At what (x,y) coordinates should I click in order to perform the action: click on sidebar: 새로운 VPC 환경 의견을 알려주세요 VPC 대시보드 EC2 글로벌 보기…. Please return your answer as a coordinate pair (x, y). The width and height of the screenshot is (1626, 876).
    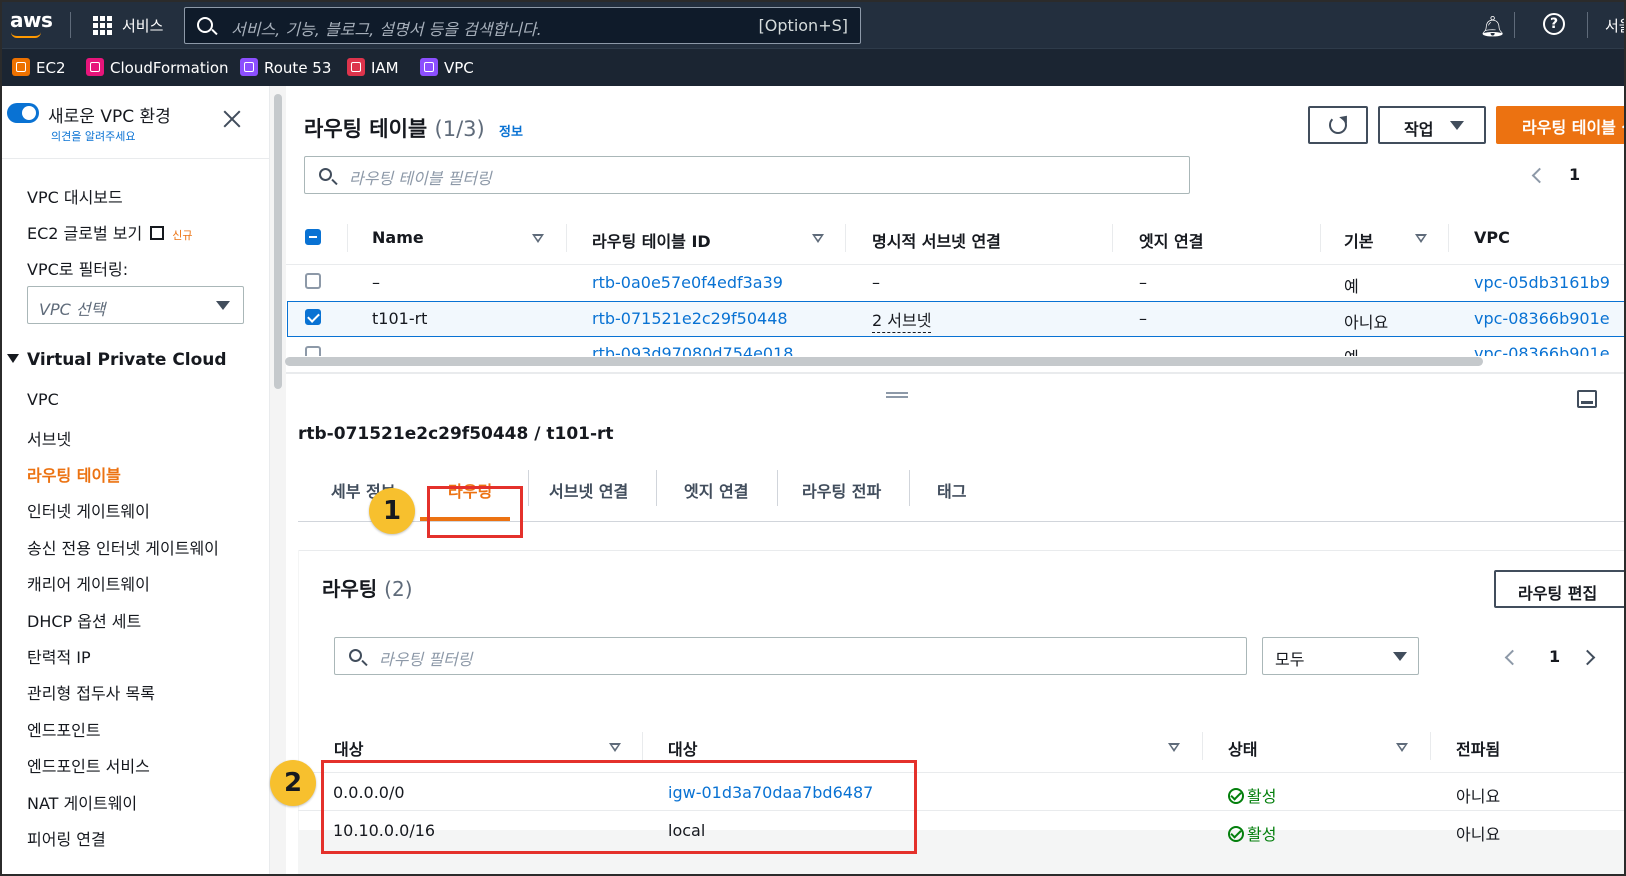
    Looking at the image, I should click on (136, 480).